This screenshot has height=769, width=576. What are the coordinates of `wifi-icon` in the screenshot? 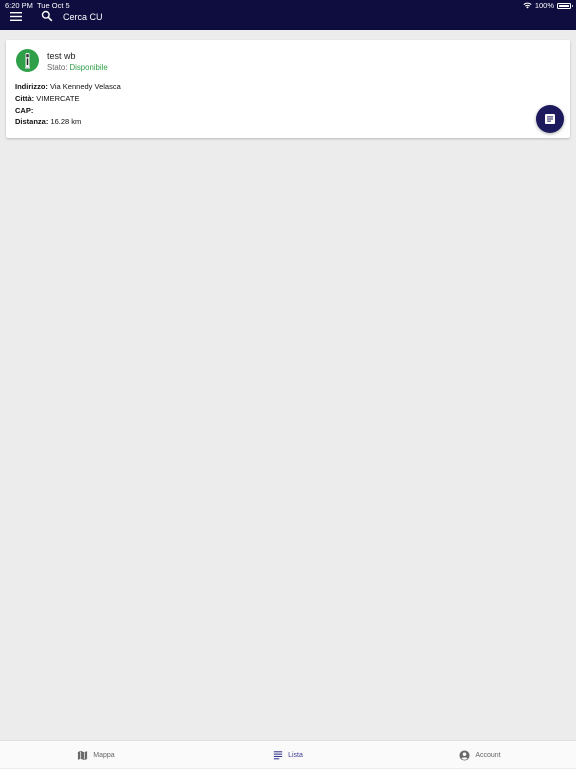 It's located at (527, 5).